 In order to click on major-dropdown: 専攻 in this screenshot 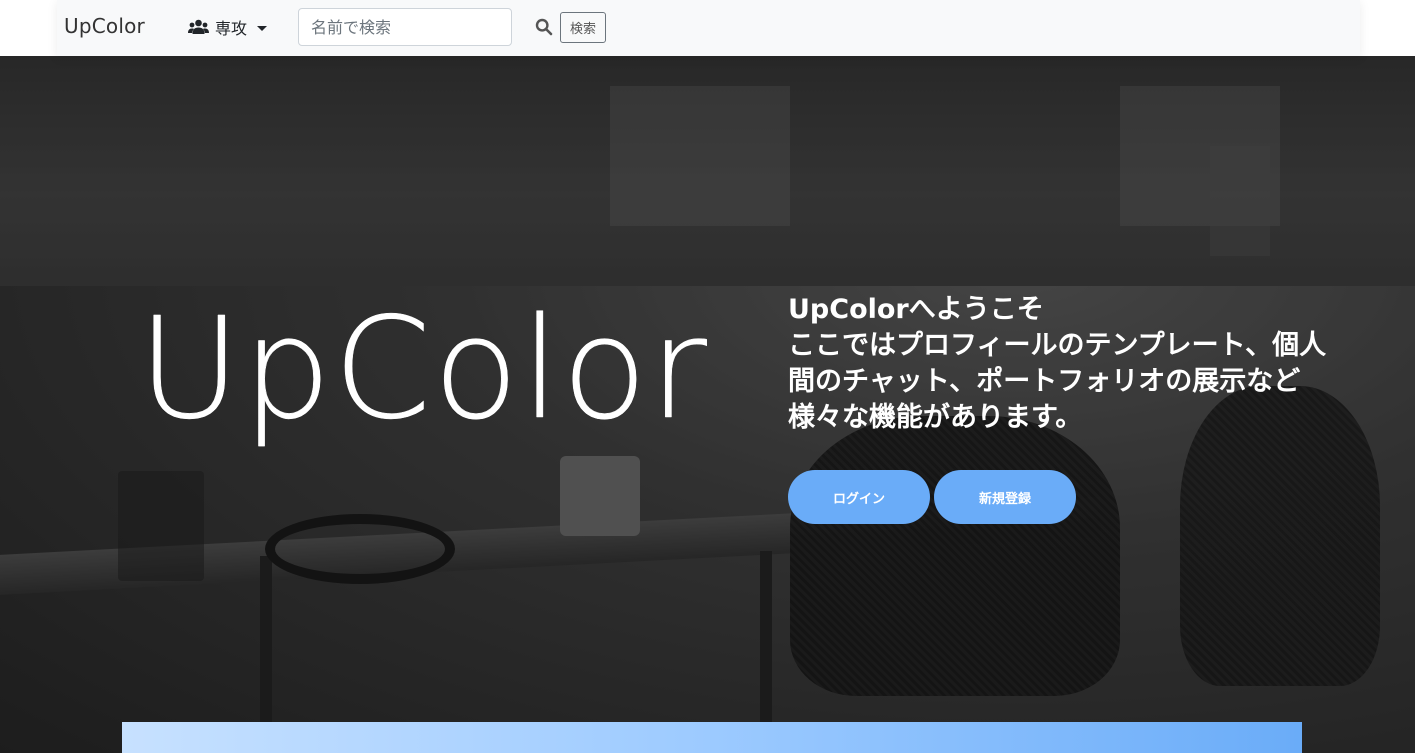, I will do `click(228, 27)`.